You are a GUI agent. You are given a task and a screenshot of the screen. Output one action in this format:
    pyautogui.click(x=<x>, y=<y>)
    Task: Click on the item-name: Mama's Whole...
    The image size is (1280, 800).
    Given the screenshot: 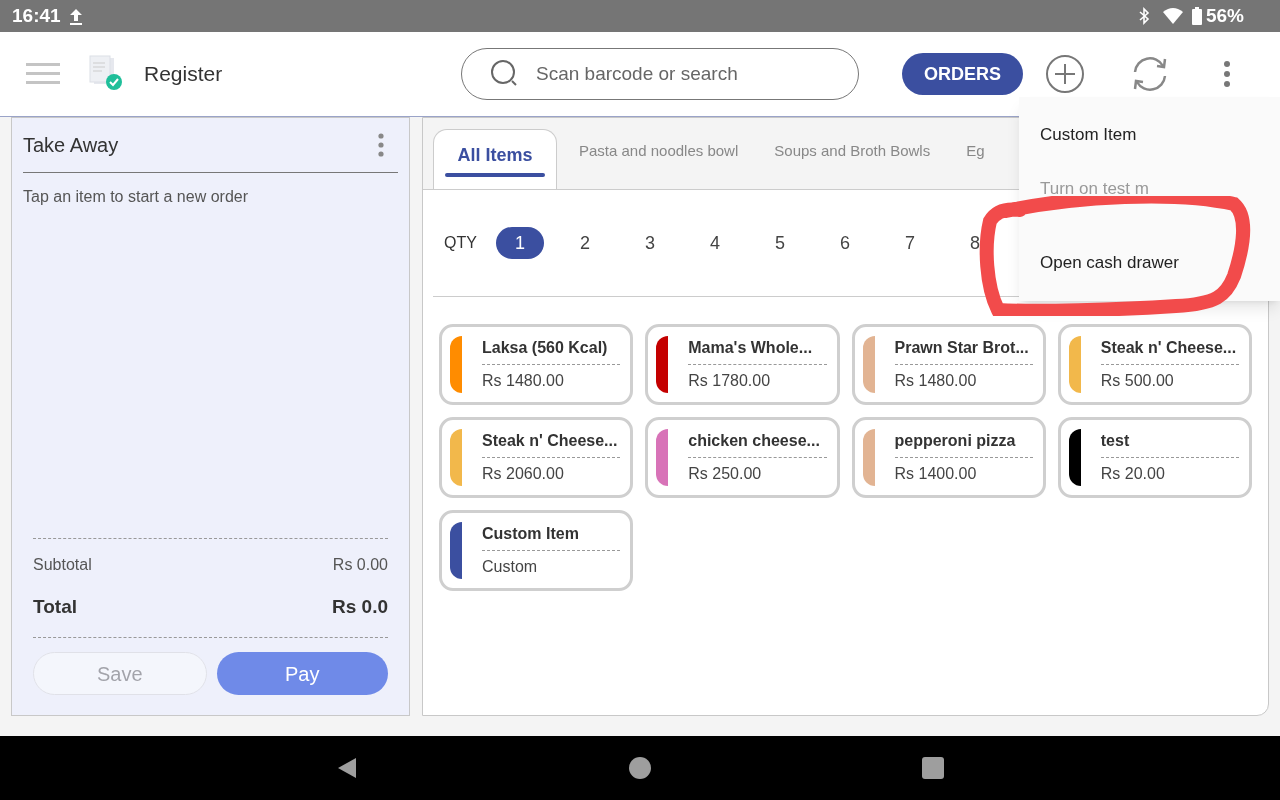 What is the action you would take?
    pyautogui.click(x=757, y=350)
    